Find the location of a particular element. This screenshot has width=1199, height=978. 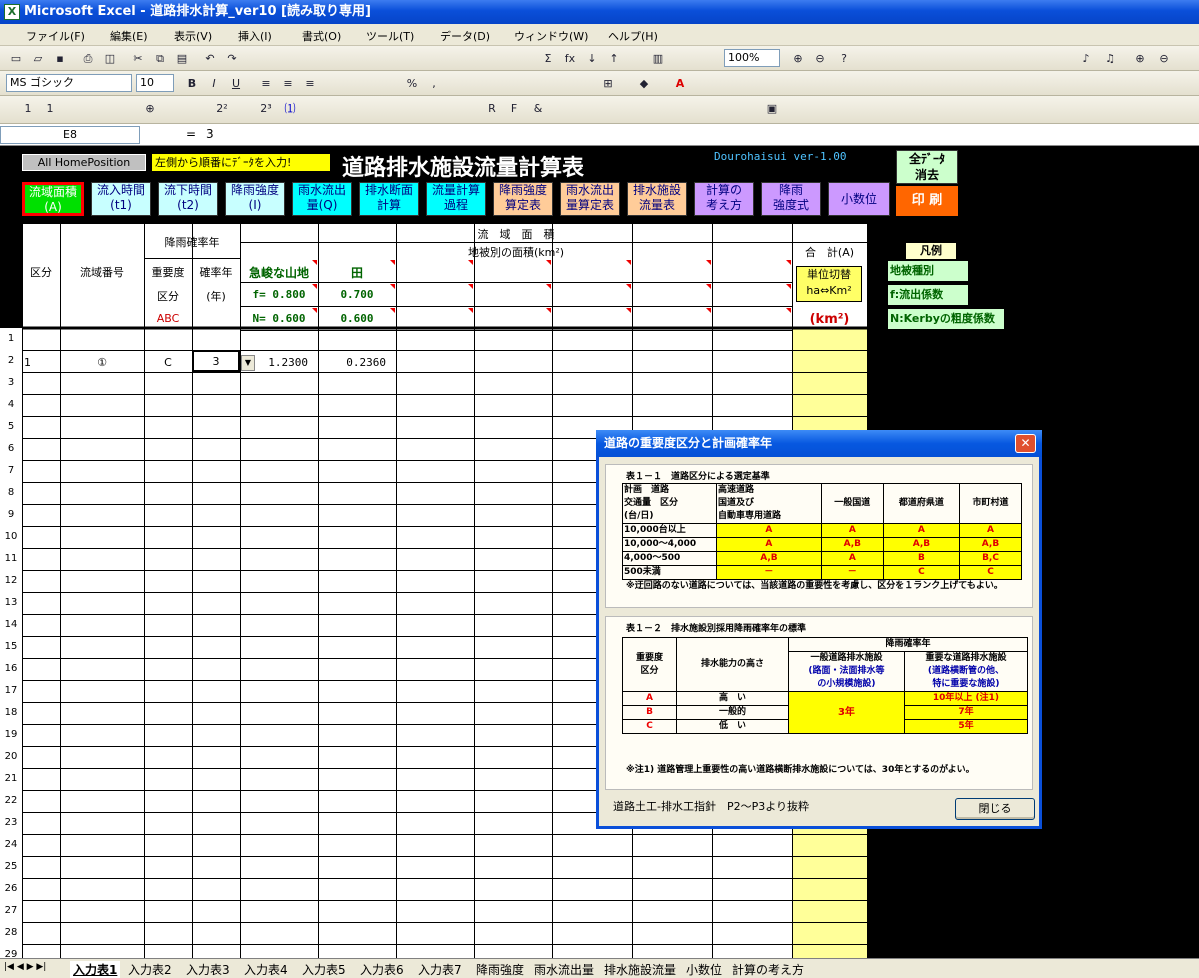

tab-nav-icons: |◀ ◀ ▶ ▶| is located at coordinates (25, 967).